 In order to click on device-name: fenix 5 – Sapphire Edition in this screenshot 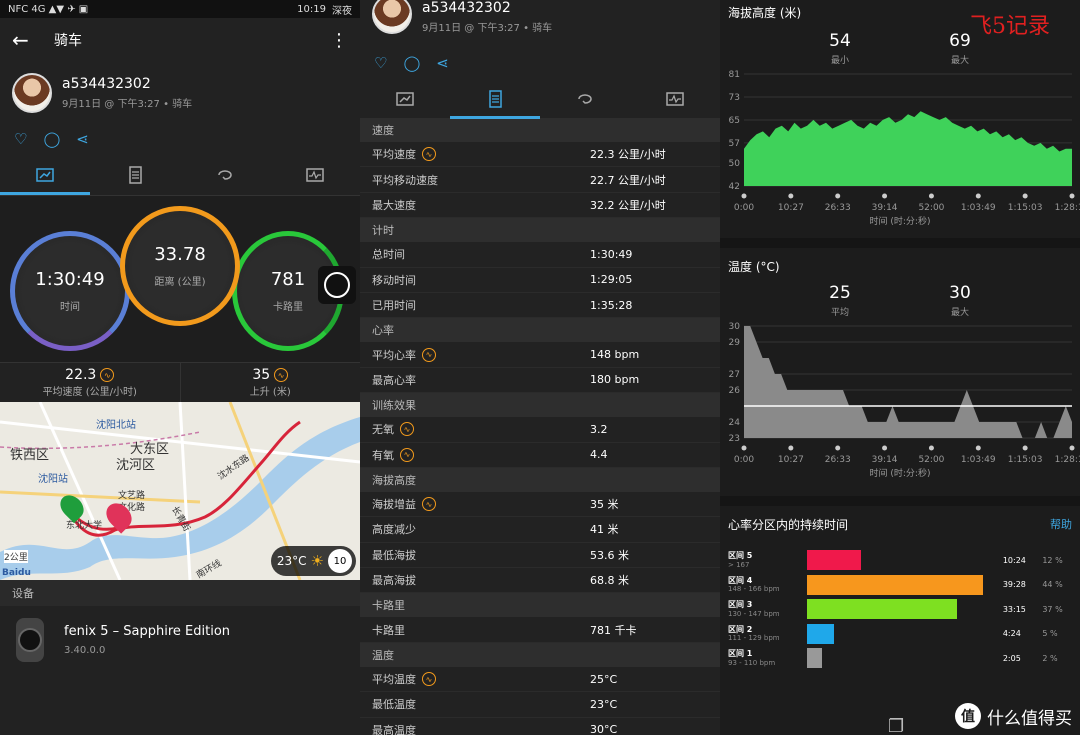, I will do `click(147, 631)`.